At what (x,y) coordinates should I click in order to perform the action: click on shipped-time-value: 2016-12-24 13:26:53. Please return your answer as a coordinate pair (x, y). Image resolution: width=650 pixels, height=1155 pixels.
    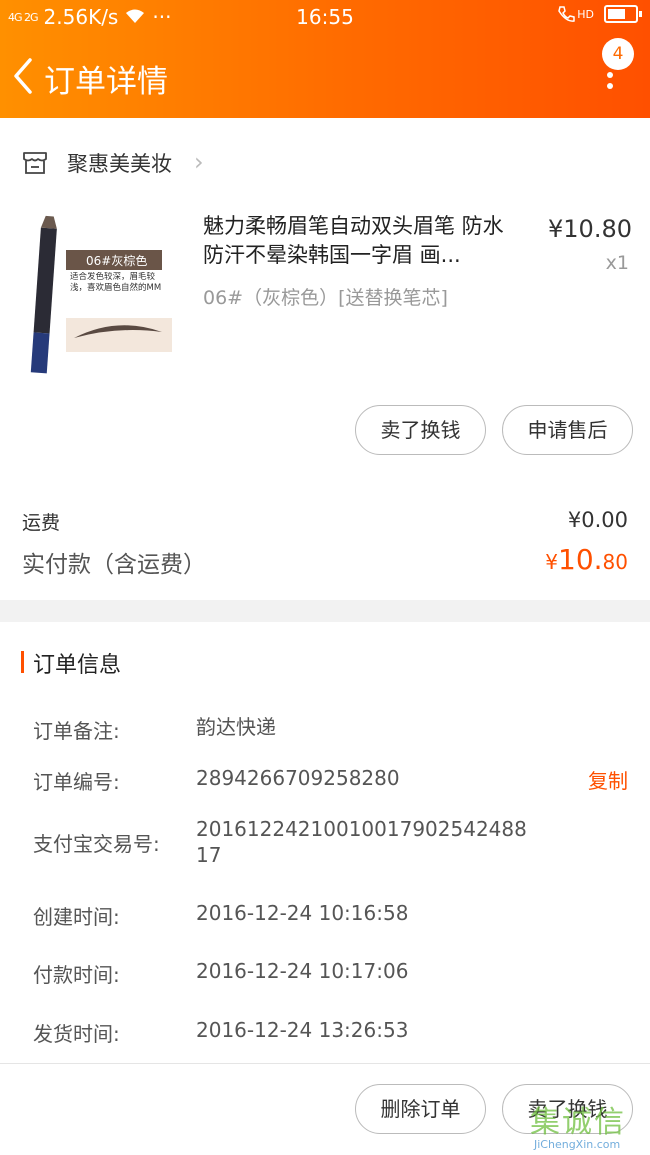
    Looking at the image, I should click on (302, 1030).